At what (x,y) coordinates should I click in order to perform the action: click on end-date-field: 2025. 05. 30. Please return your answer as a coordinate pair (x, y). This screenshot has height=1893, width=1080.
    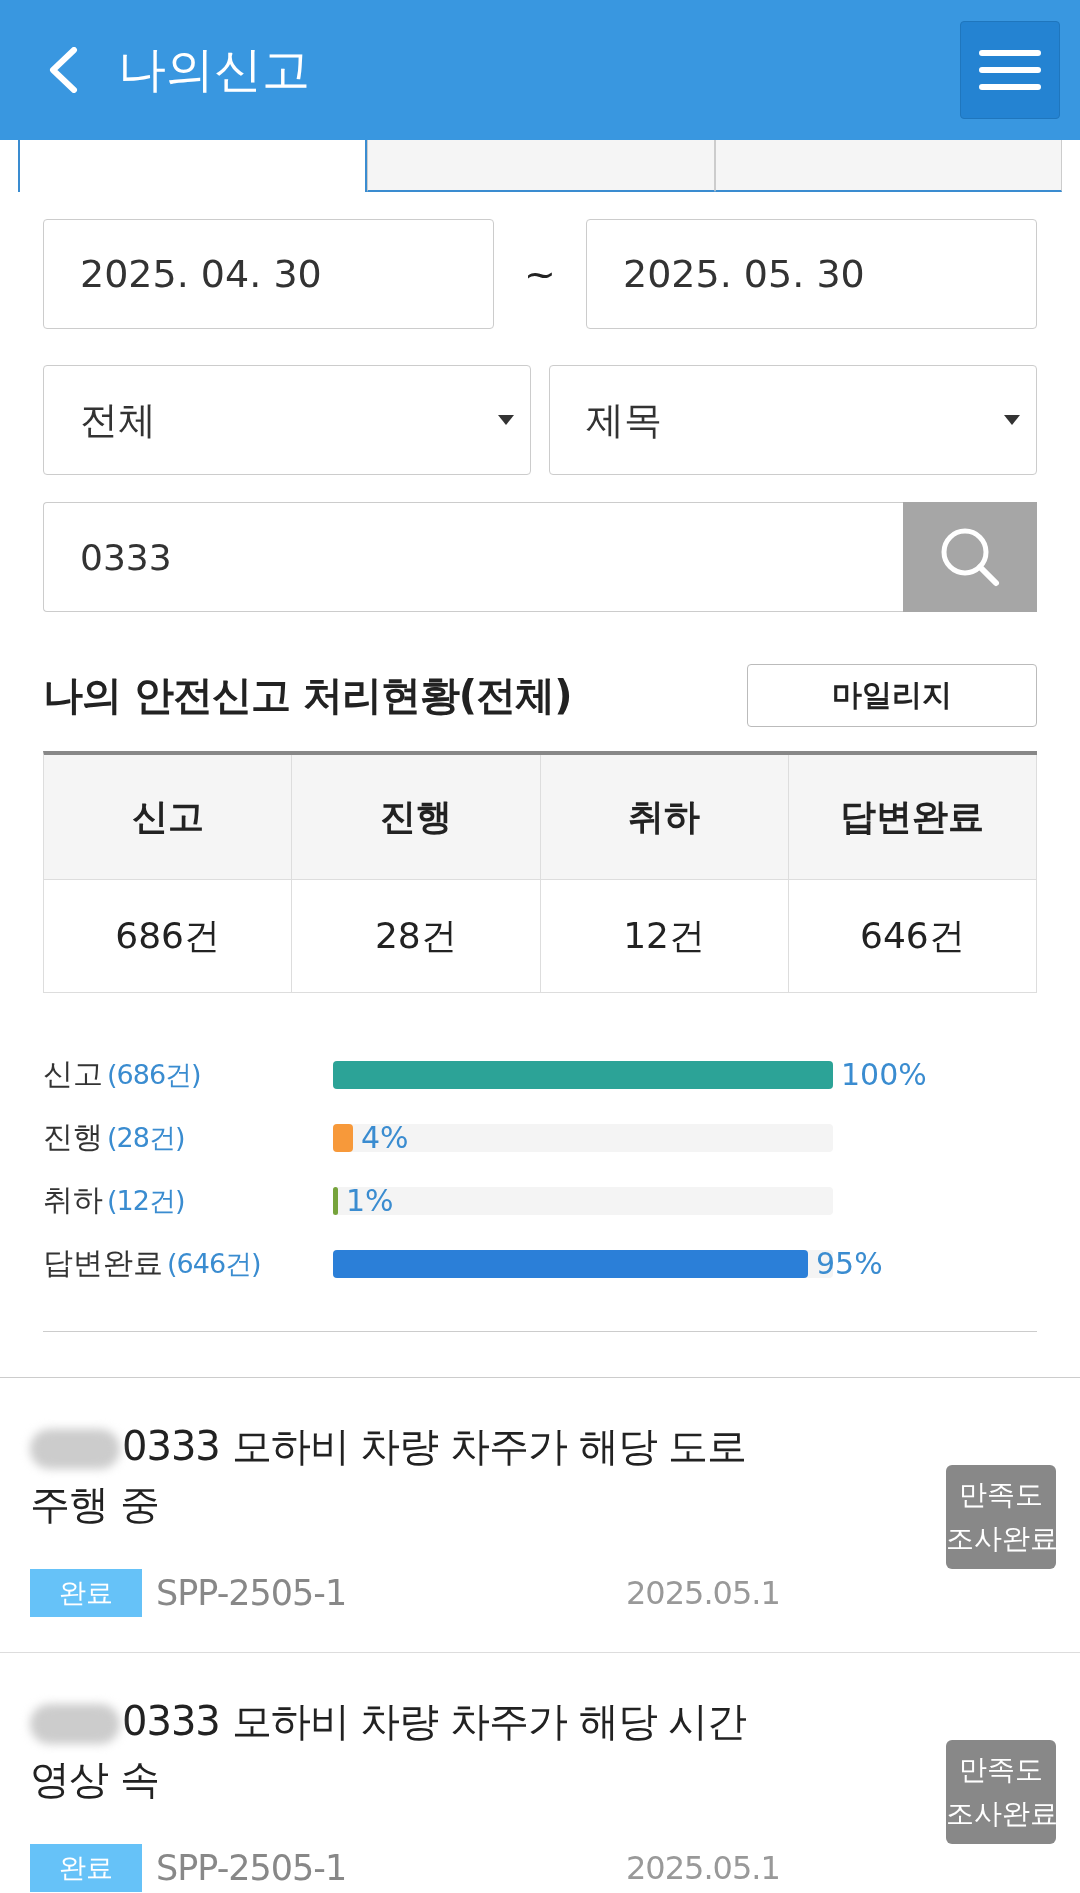
    Looking at the image, I should click on (811, 274).